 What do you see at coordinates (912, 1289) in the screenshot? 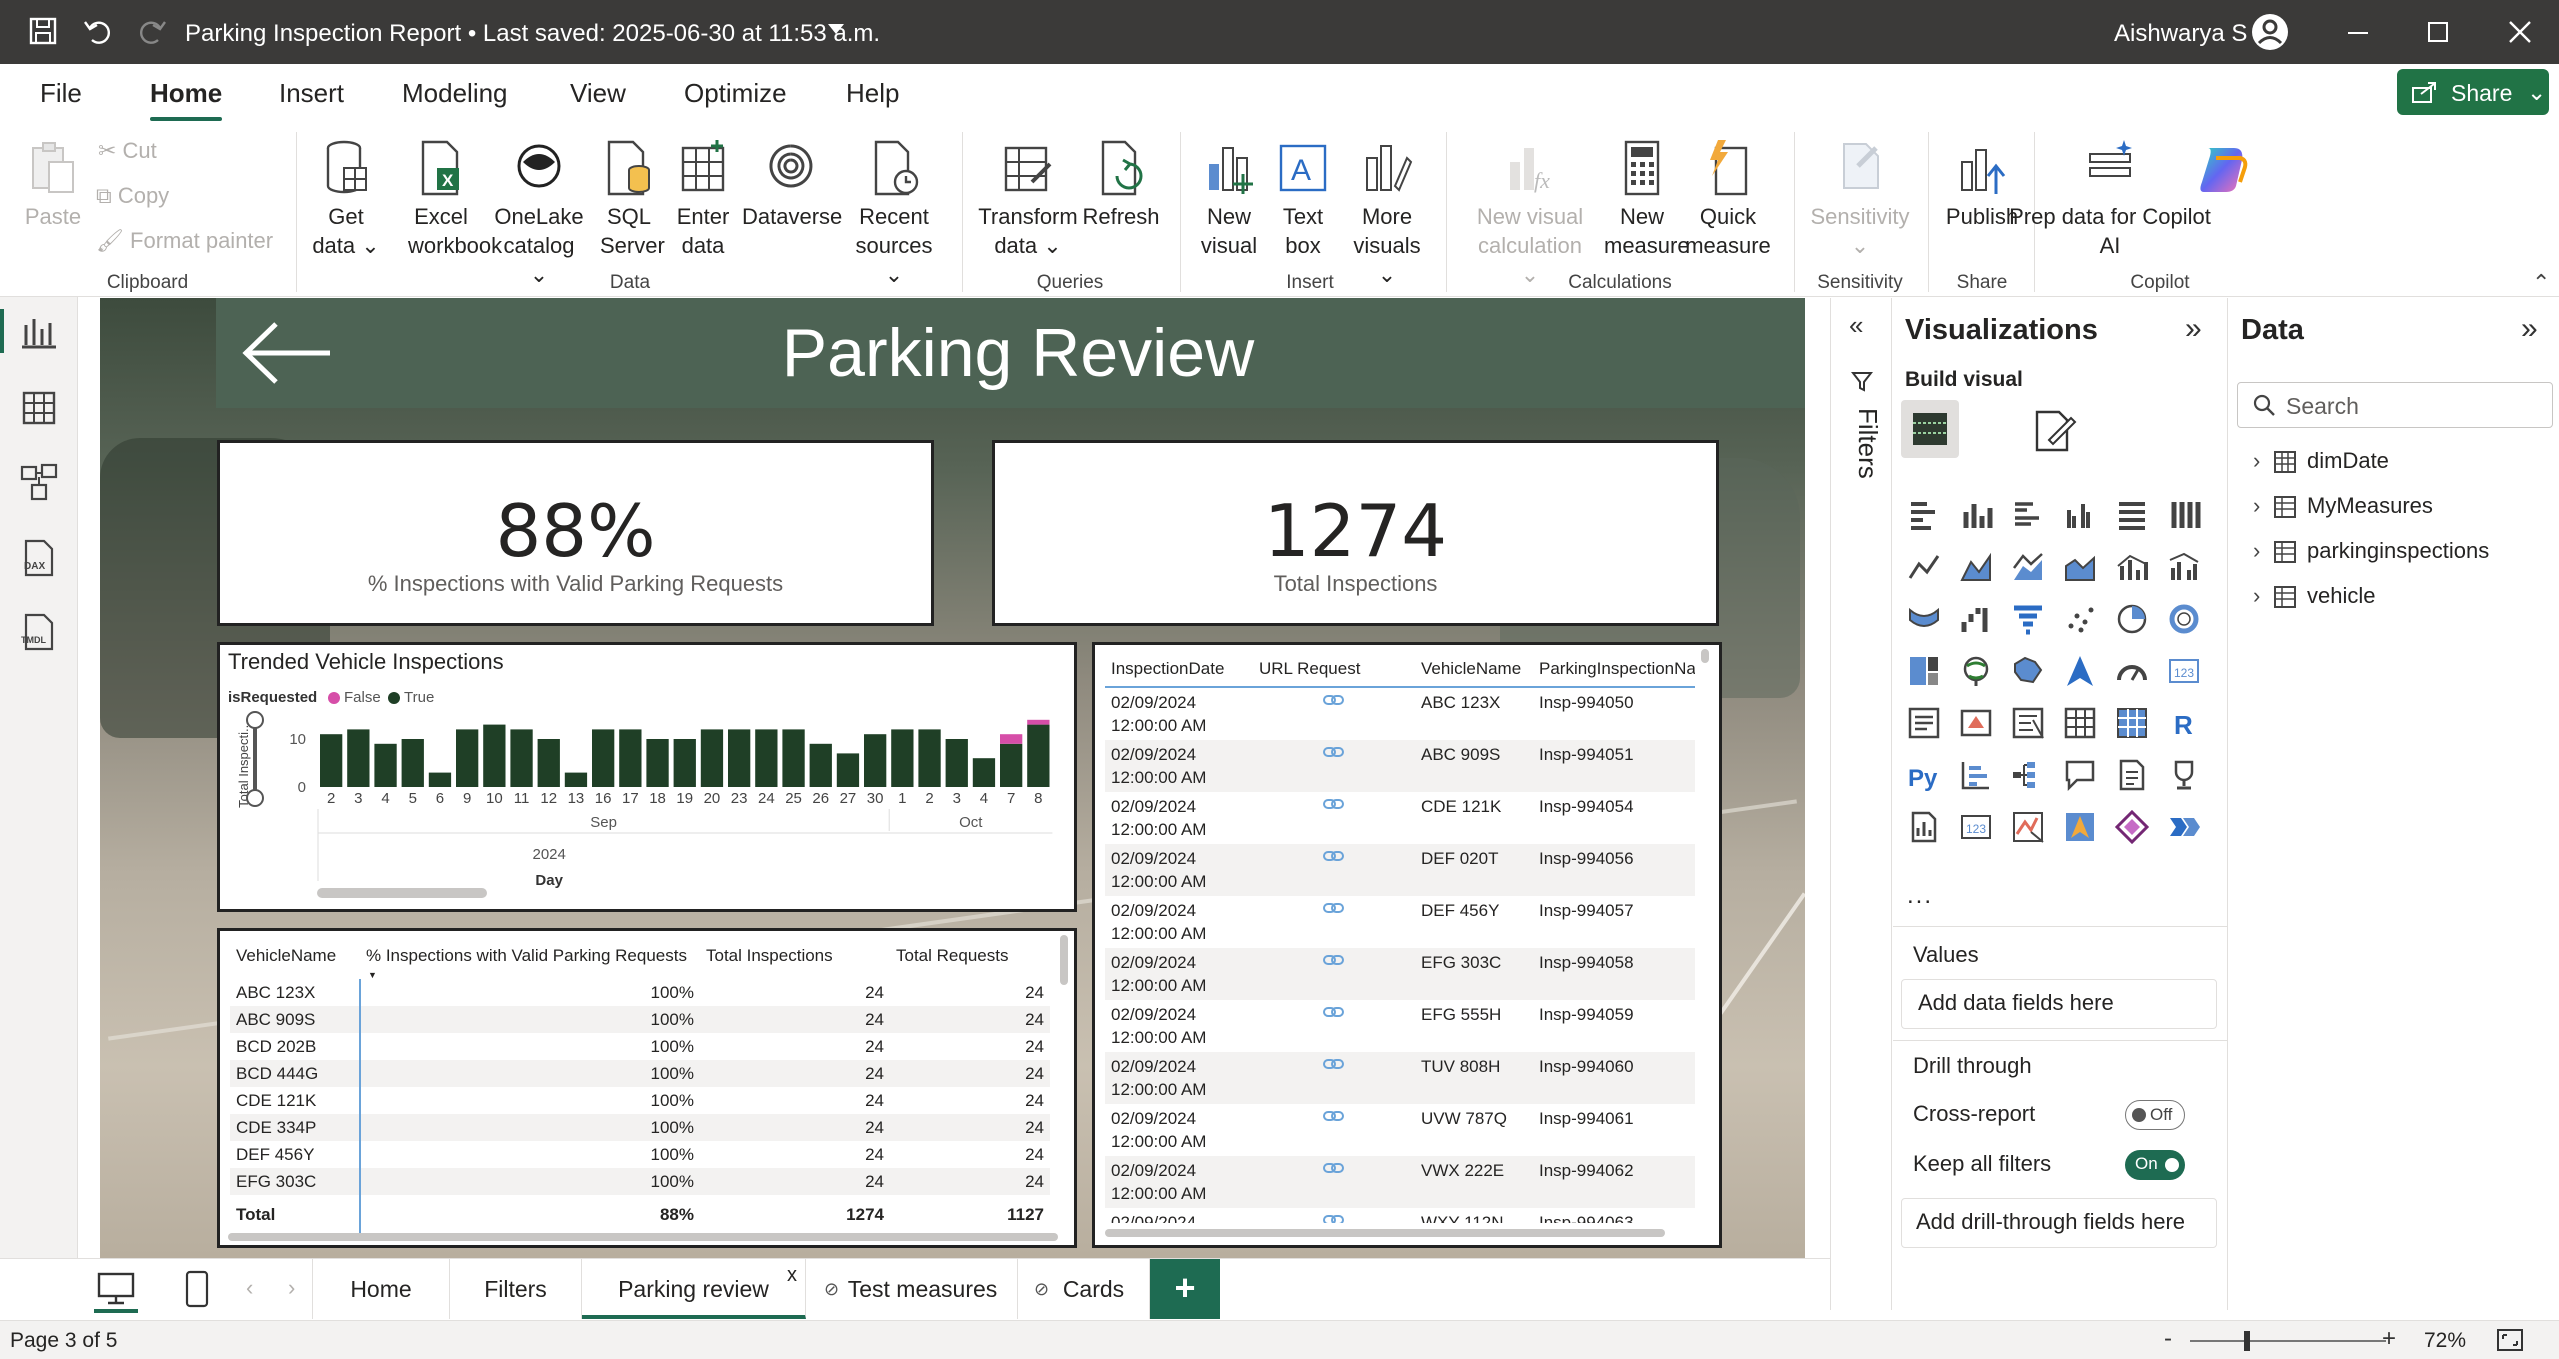
I see `page-tab-test-measures: ⊘ Test measures` at bounding box center [912, 1289].